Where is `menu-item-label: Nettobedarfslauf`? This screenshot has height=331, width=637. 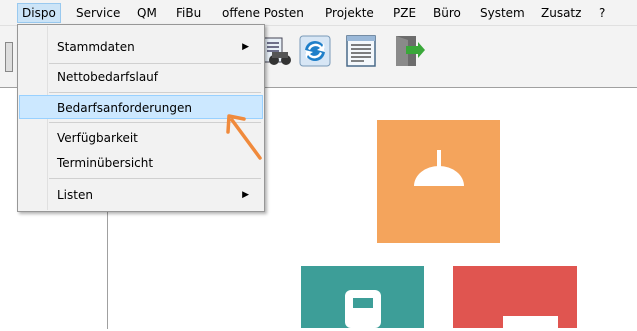
menu-item-label: Nettobedarfslauf is located at coordinates (108, 77).